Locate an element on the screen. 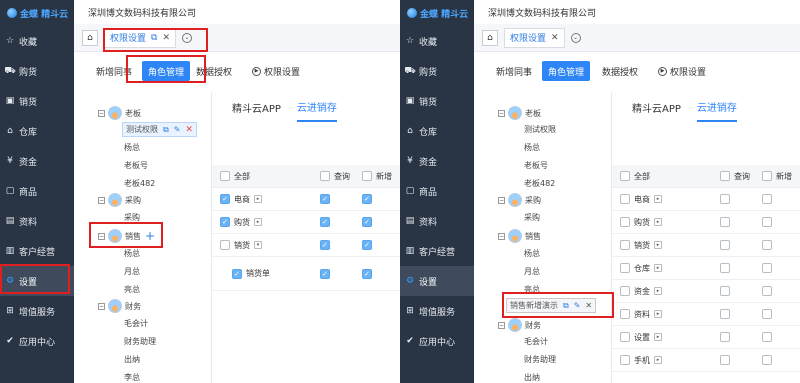 This screenshot has width=800, height=383. tree-node: − 销售 is located at coordinates (519, 236).